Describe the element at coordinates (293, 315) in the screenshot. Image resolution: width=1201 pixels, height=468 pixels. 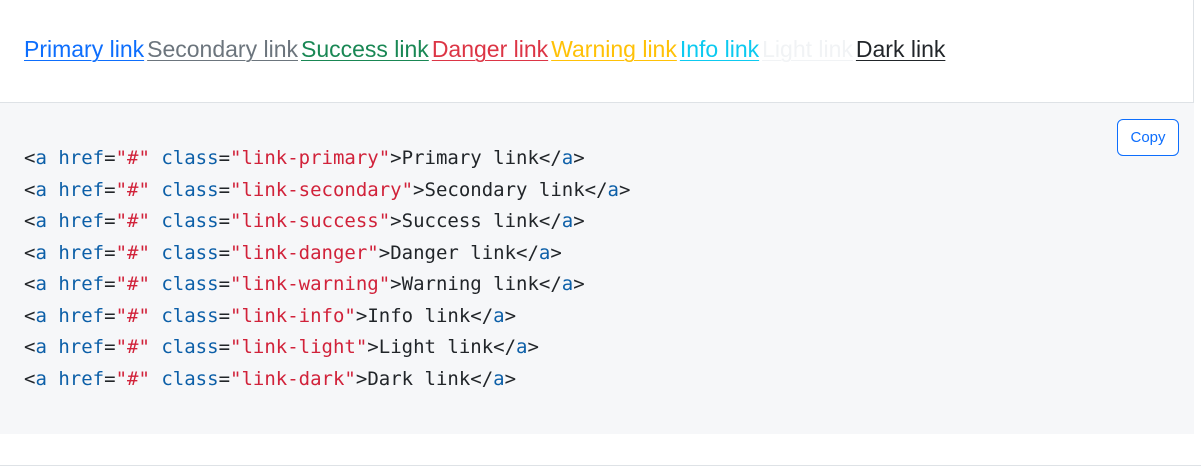
I see `code-token-val2: "link-info"` at that location.